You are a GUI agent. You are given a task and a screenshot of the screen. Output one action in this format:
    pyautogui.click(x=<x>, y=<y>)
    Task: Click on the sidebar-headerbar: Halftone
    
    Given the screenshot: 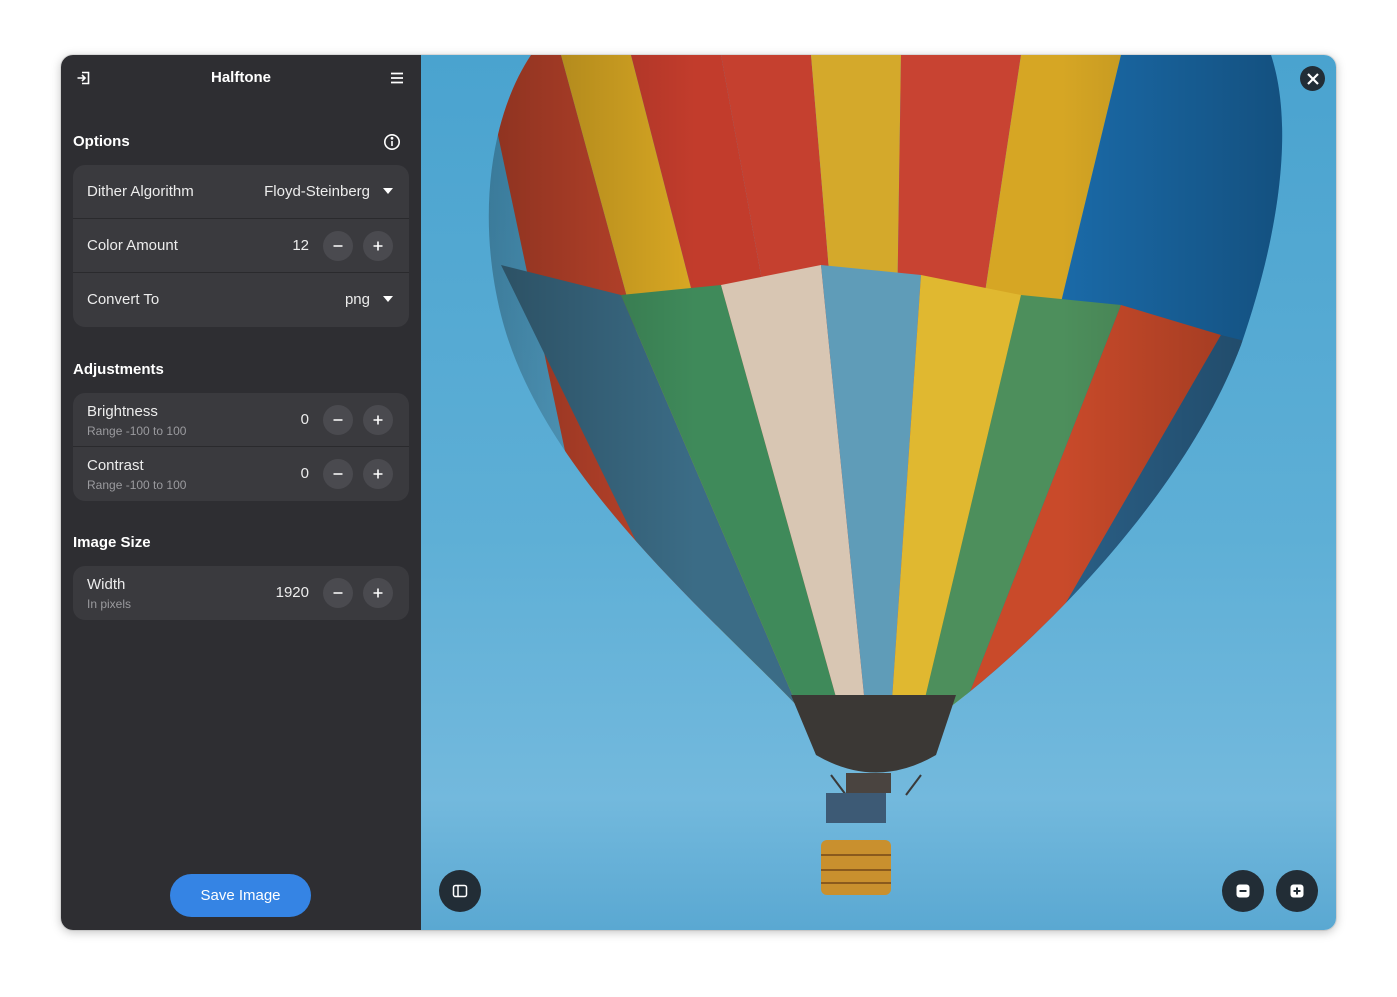 What is the action you would take?
    pyautogui.click(x=241, y=78)
    